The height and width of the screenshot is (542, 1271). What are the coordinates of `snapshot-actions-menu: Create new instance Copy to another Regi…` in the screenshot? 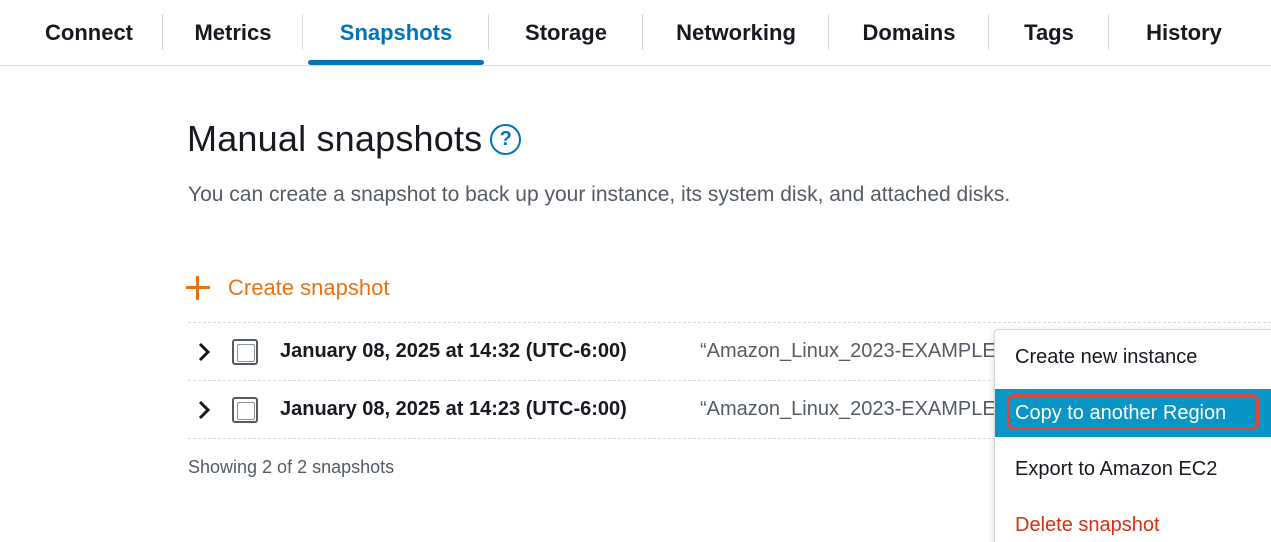 It's located at (1132, 435).